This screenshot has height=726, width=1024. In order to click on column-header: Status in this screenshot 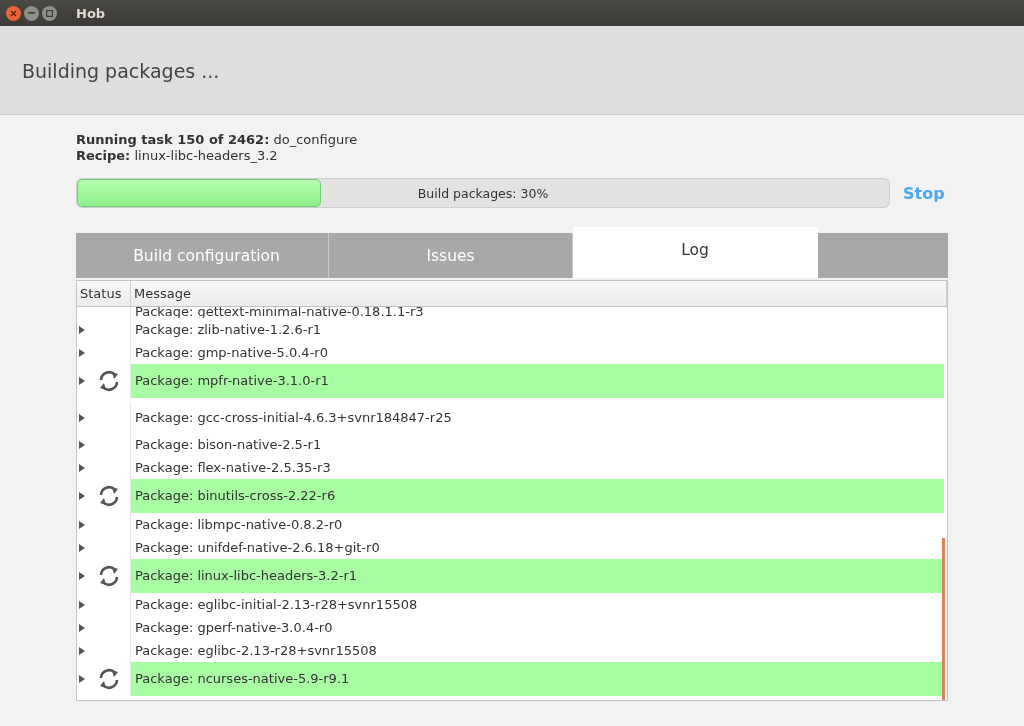, I will do `click(104, 293)`.